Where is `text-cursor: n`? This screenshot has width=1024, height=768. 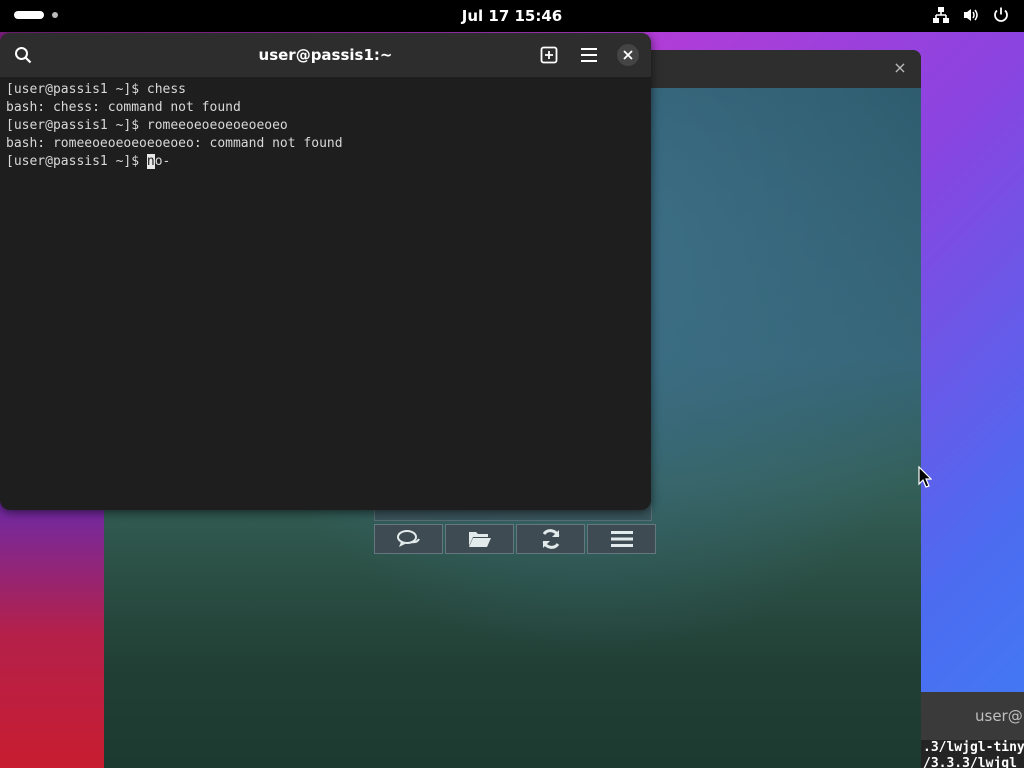 text-cursor: n is located at coordinates (150, 161).